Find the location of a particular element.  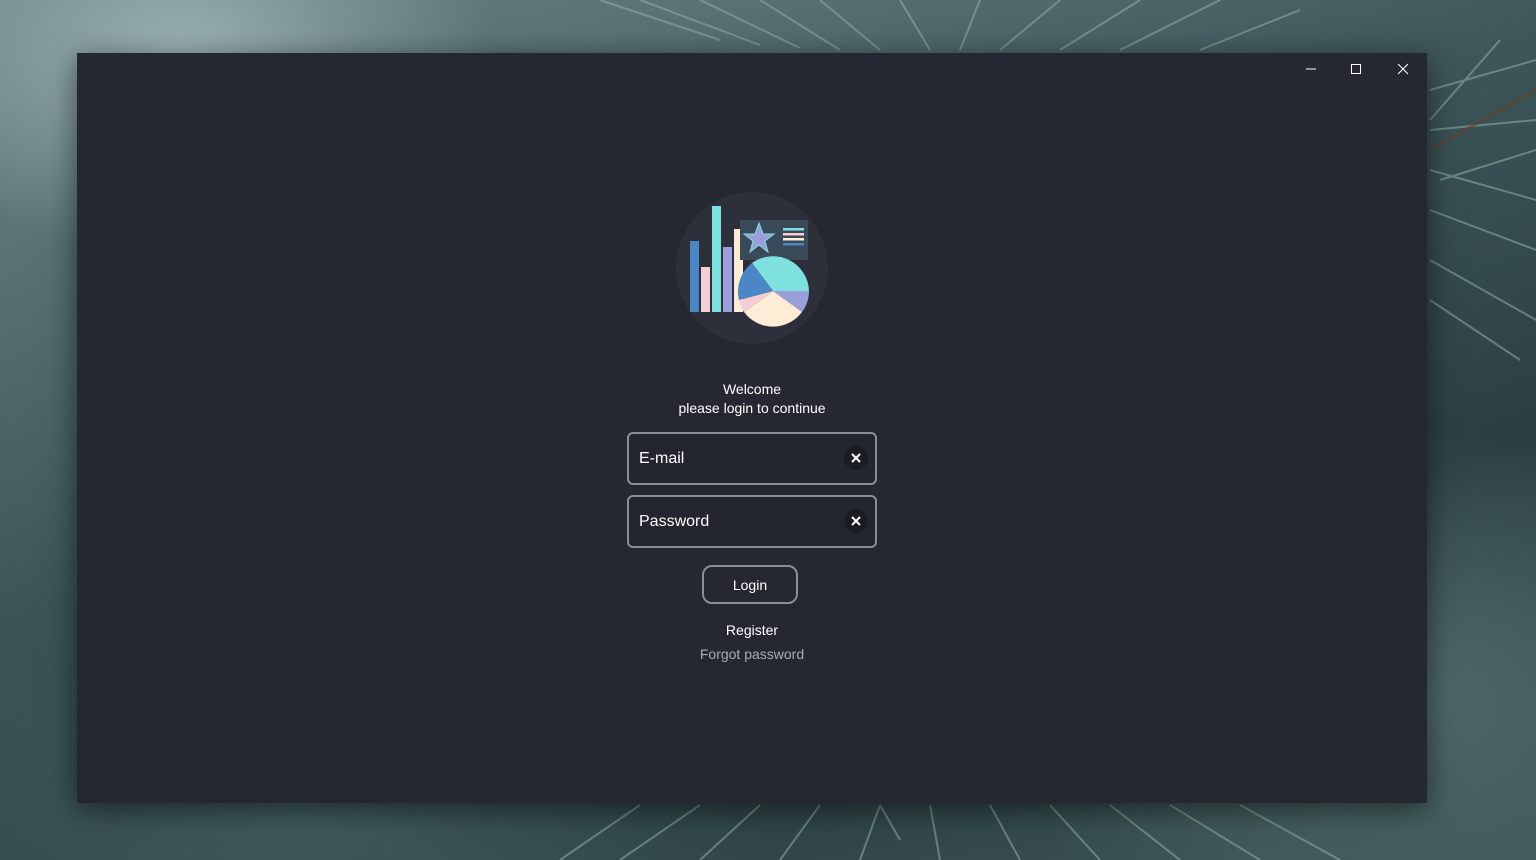

password-clear-button is located at coordinates (856, 521).